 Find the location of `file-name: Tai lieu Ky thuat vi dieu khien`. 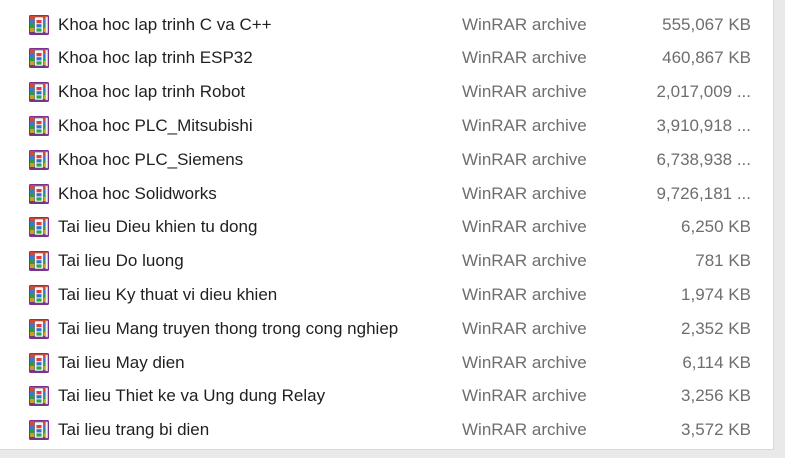

file-name: Tai lieu Ky thuat vi dieu khien is located at coordinates (168, 294).